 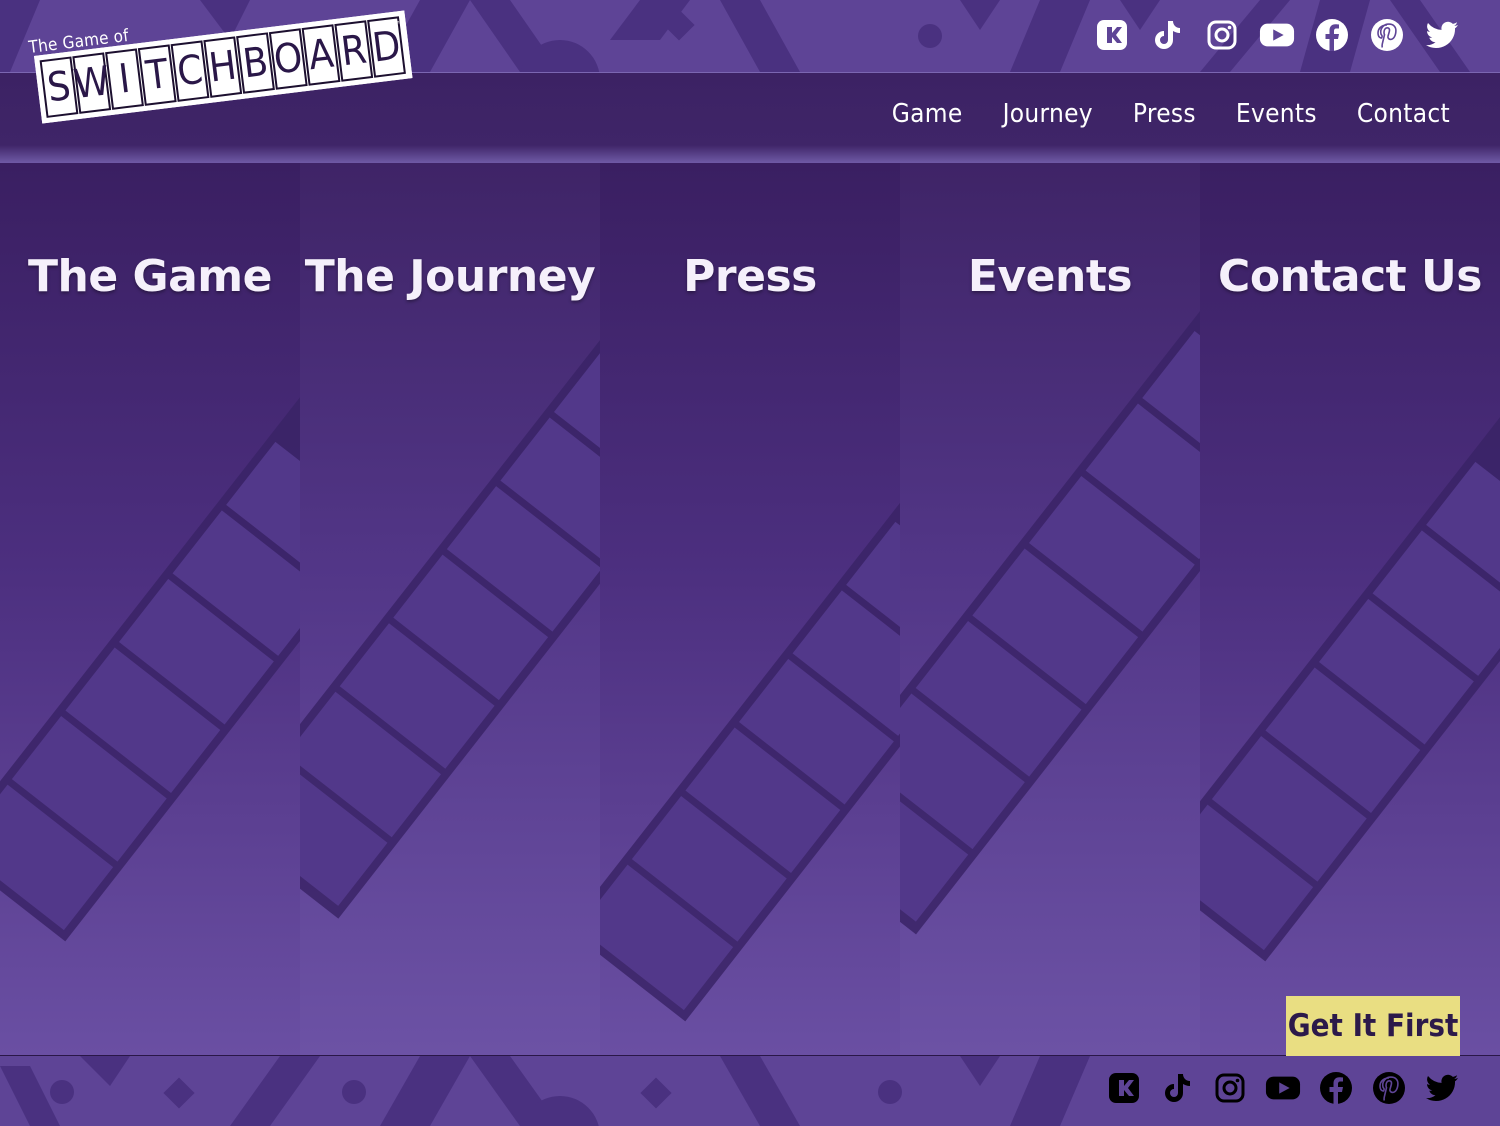 What do you see at coordinates (1048, 114) in the screenshot?
I see `nav-journey: Journey` at bounding box center [1048, 114].